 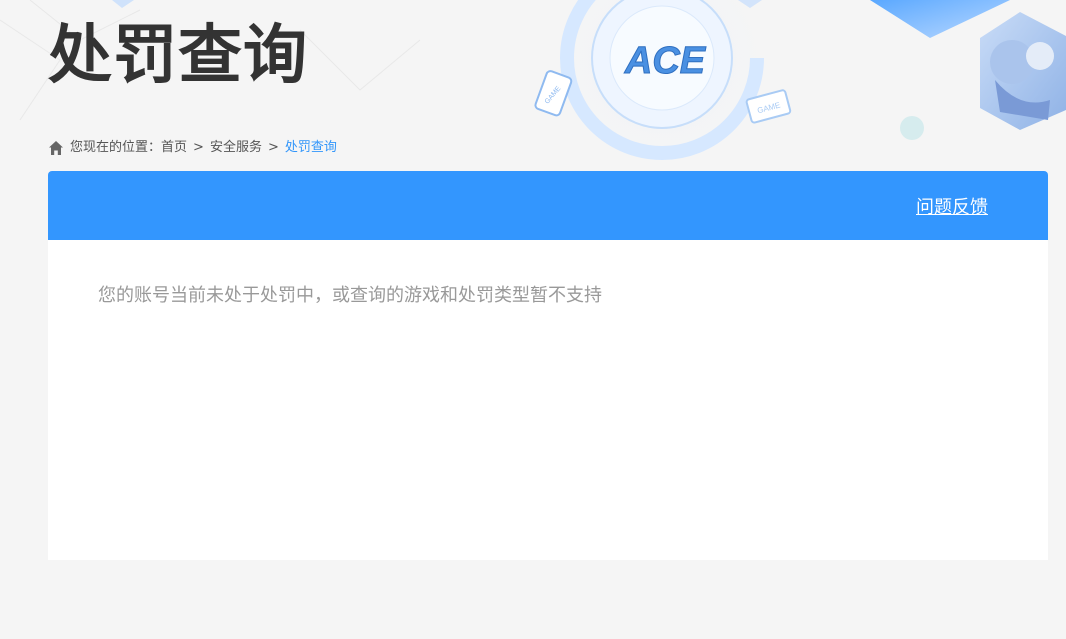 I want to click on deco-triangle, so click(x=940, y=19).